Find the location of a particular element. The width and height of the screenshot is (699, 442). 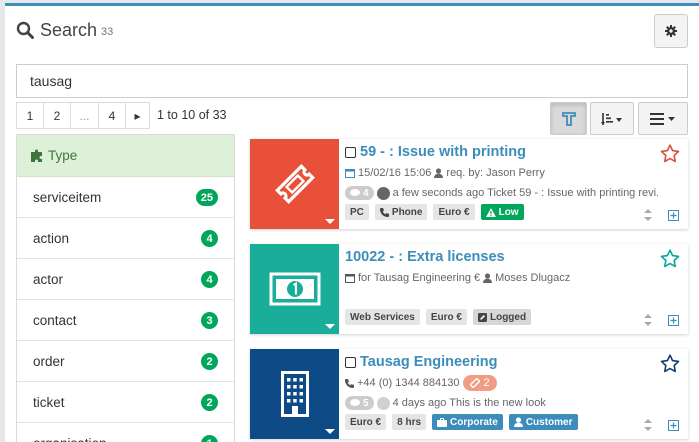

facet-item-actor: actor 4 is located at coordinates (125, 279).